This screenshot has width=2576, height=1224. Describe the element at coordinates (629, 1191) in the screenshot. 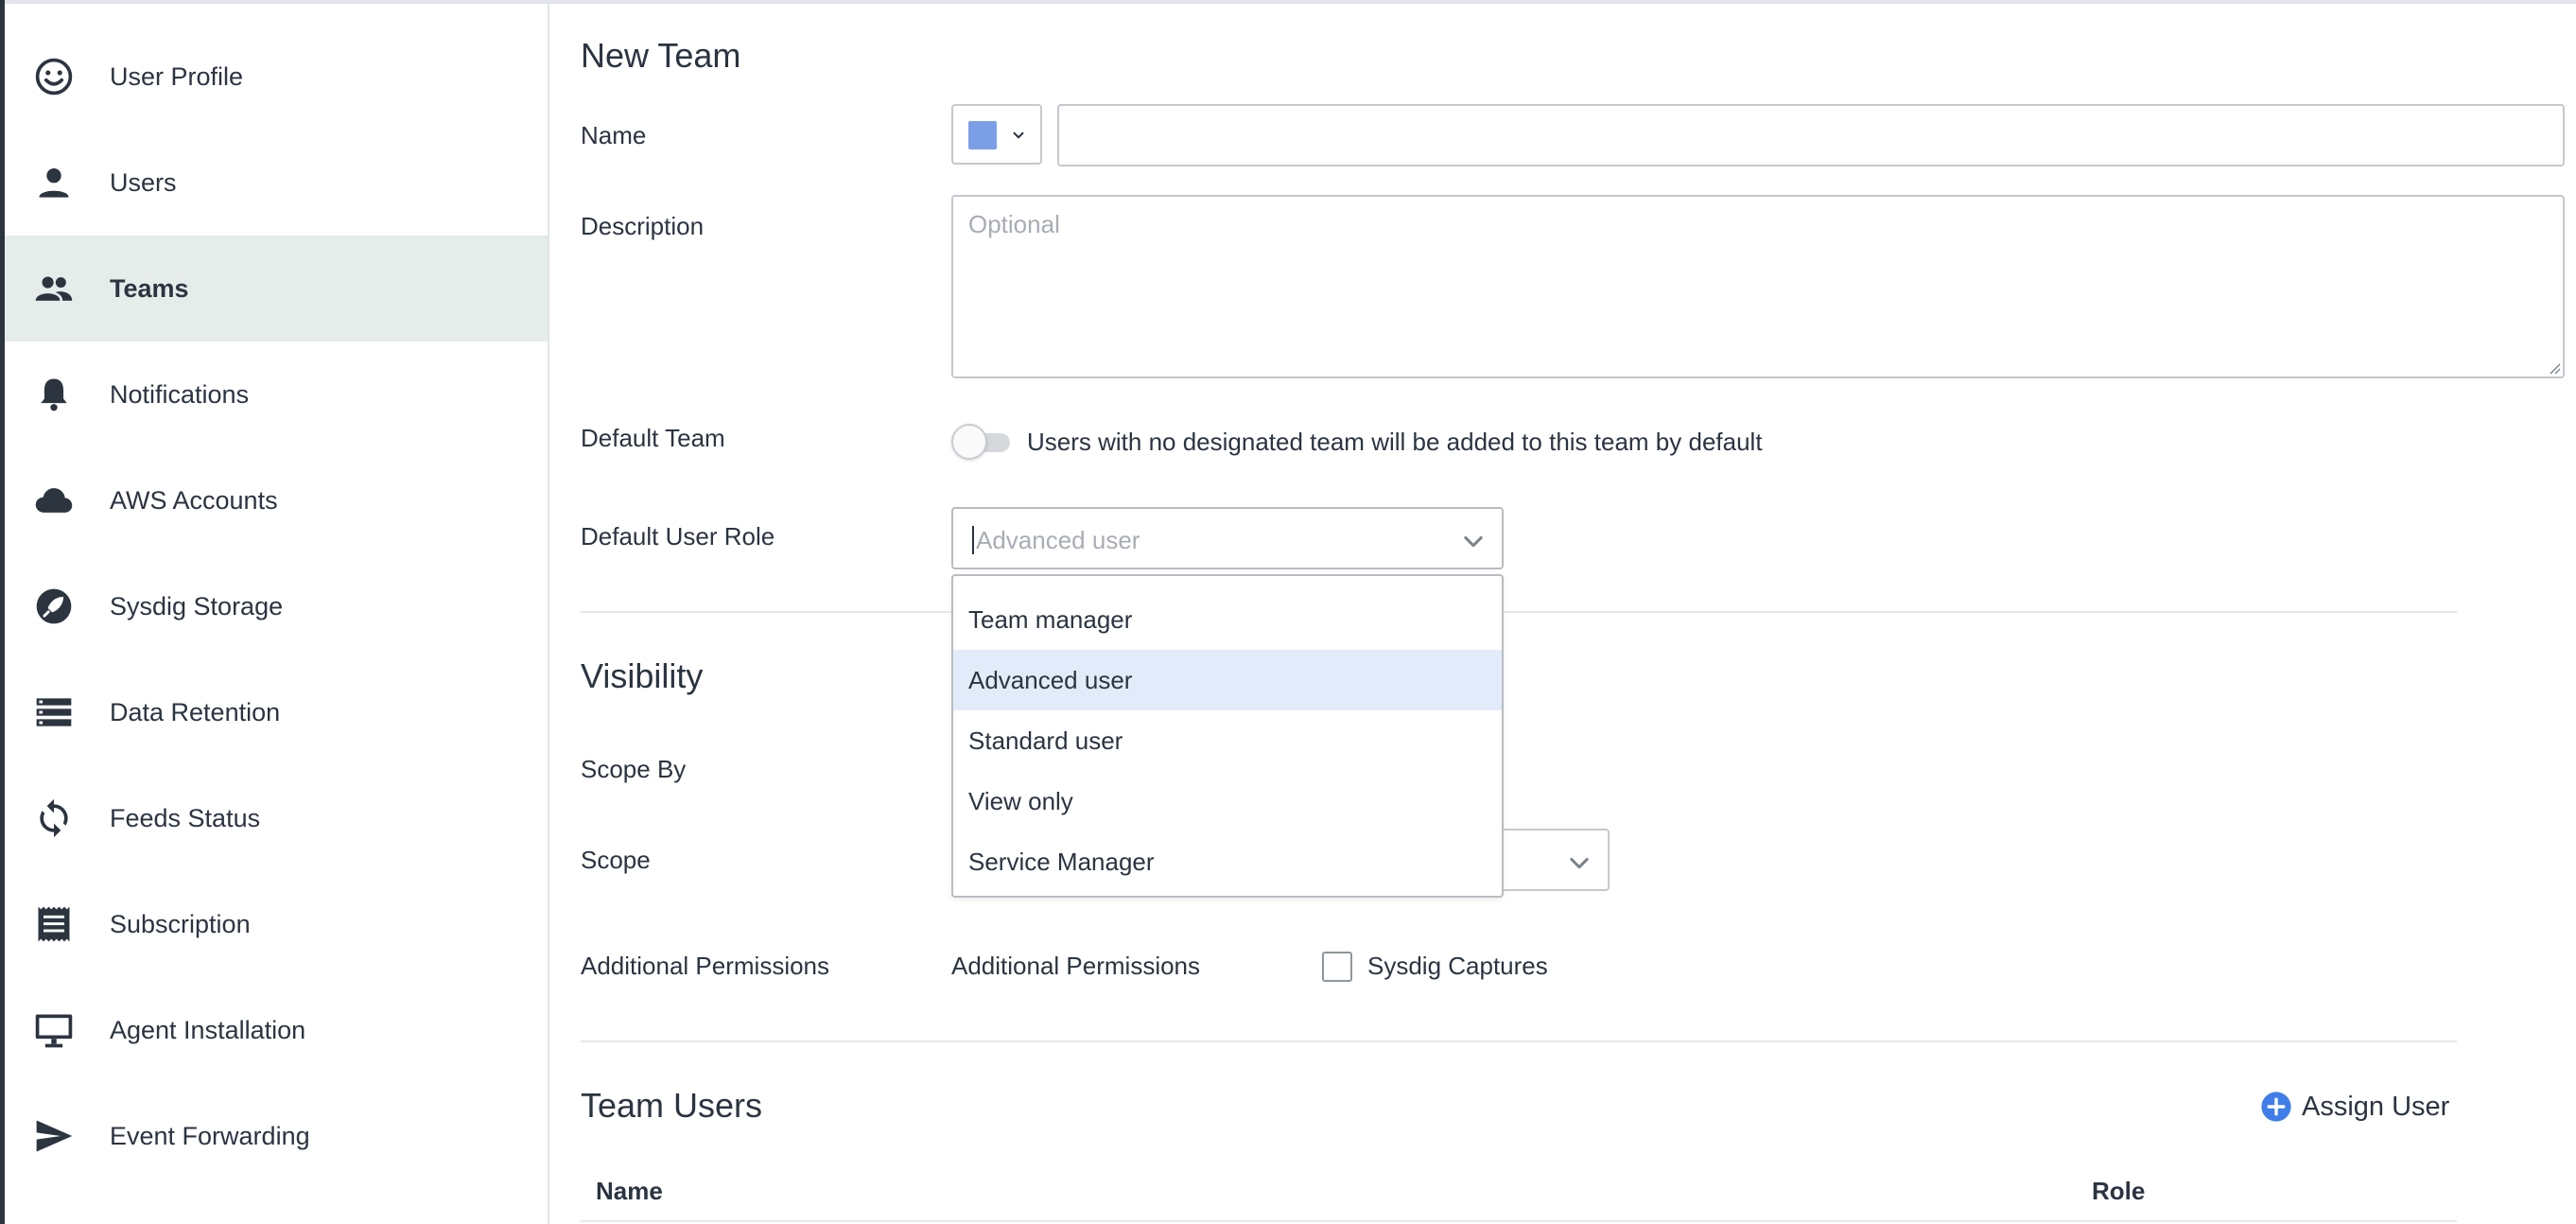

I see `column-header-name: Name` at that location.